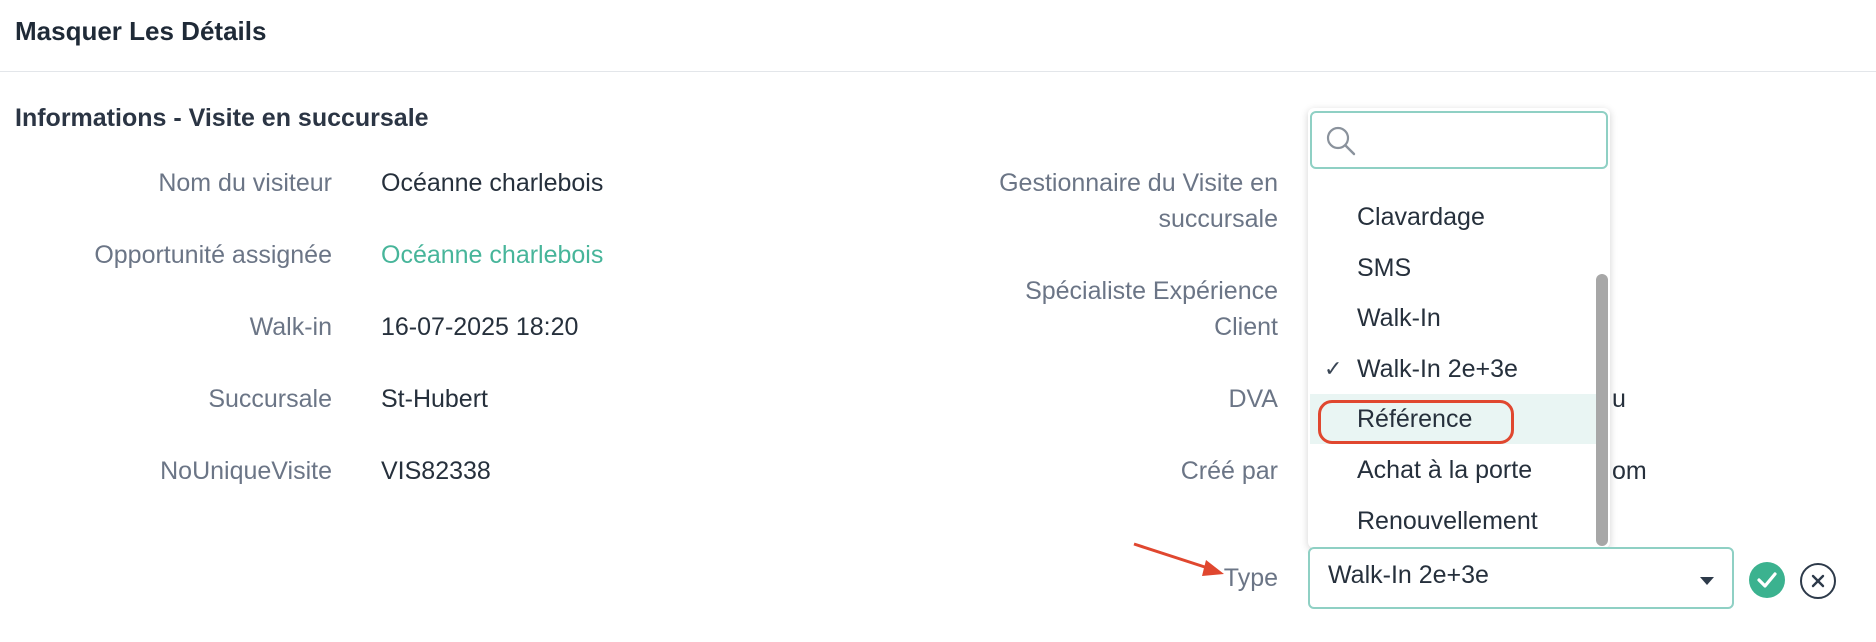  I want to click on dva-value-partial: u, so click(1619, 399).